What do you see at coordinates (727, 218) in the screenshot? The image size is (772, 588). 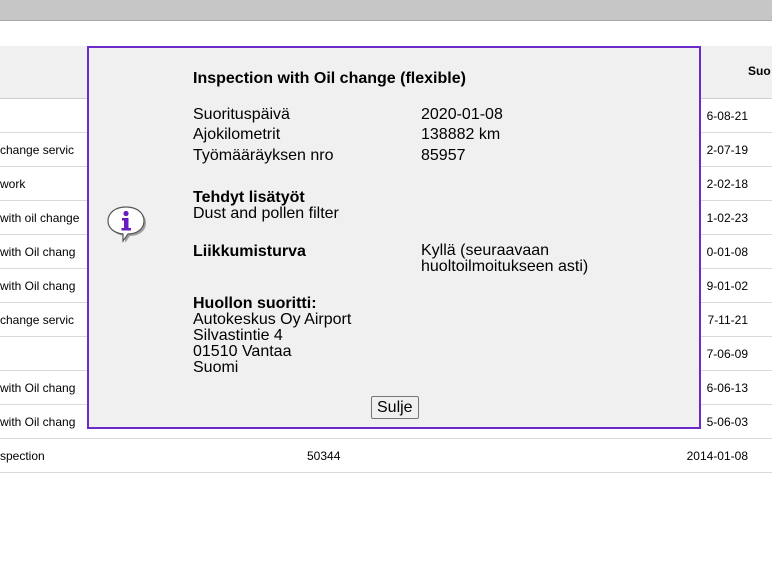 I see `row-date: 1-02-23` at bounding box center [727, 218].